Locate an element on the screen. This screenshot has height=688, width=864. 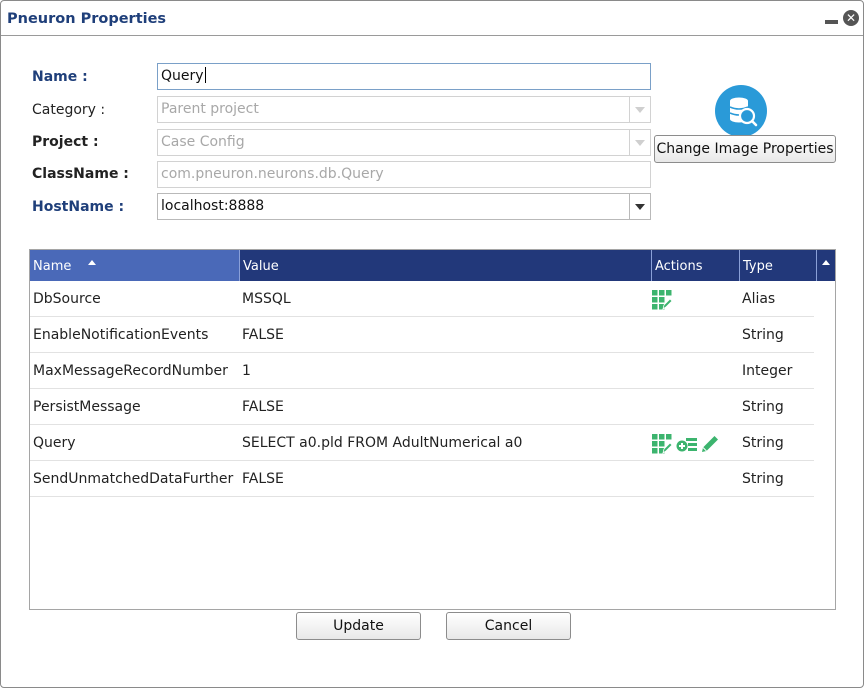
table-row: SendUnmatchedDataFurther FALSE String is located at coordinates (422, 479).